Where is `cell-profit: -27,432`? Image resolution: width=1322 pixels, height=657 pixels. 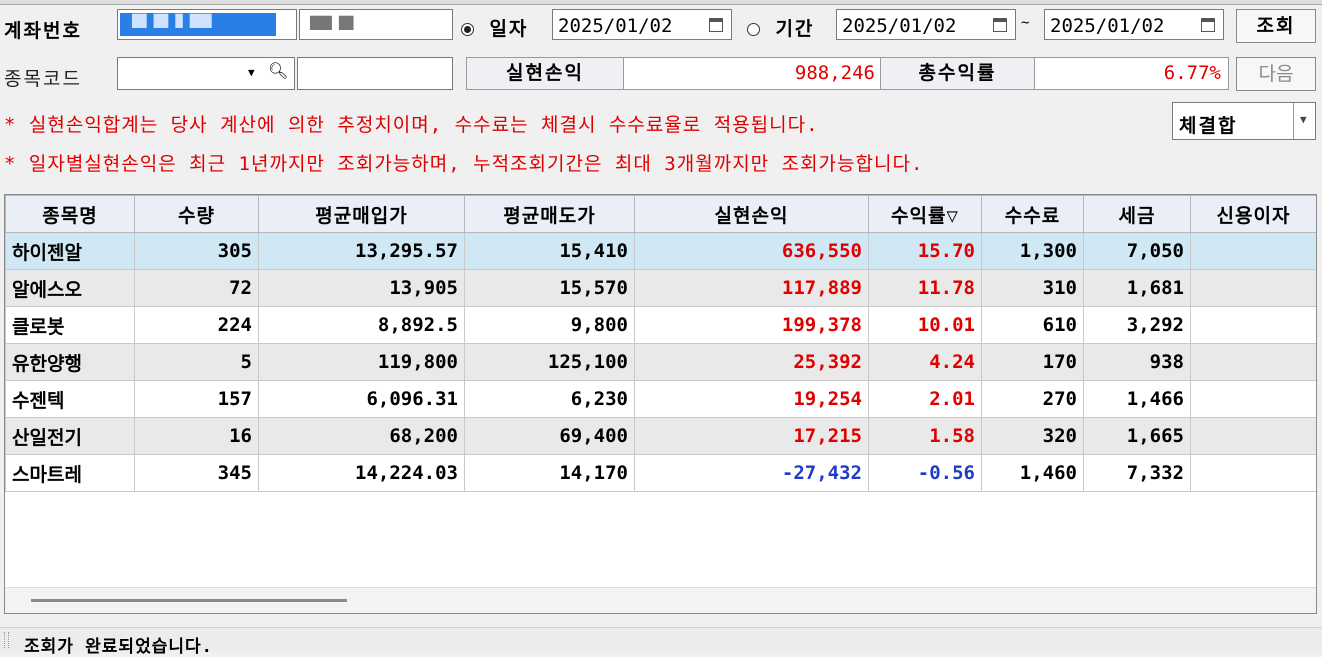
cell-profit: -27,432 is located at coordinates (751, 473).